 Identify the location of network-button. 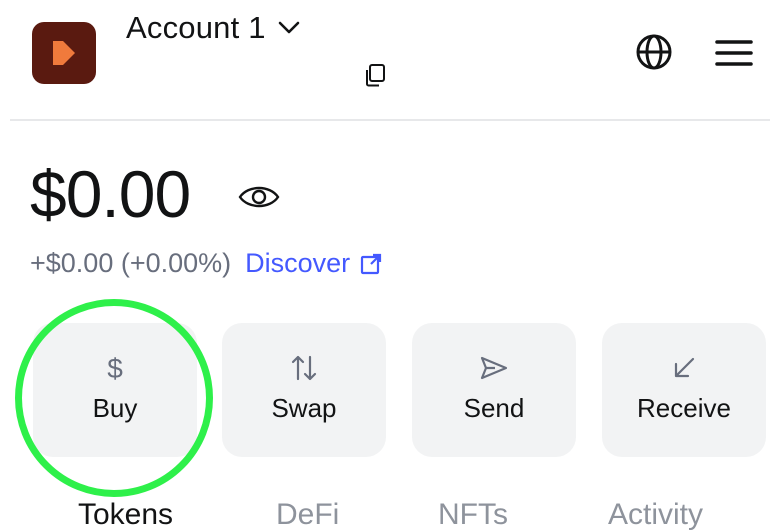
(654, 52).